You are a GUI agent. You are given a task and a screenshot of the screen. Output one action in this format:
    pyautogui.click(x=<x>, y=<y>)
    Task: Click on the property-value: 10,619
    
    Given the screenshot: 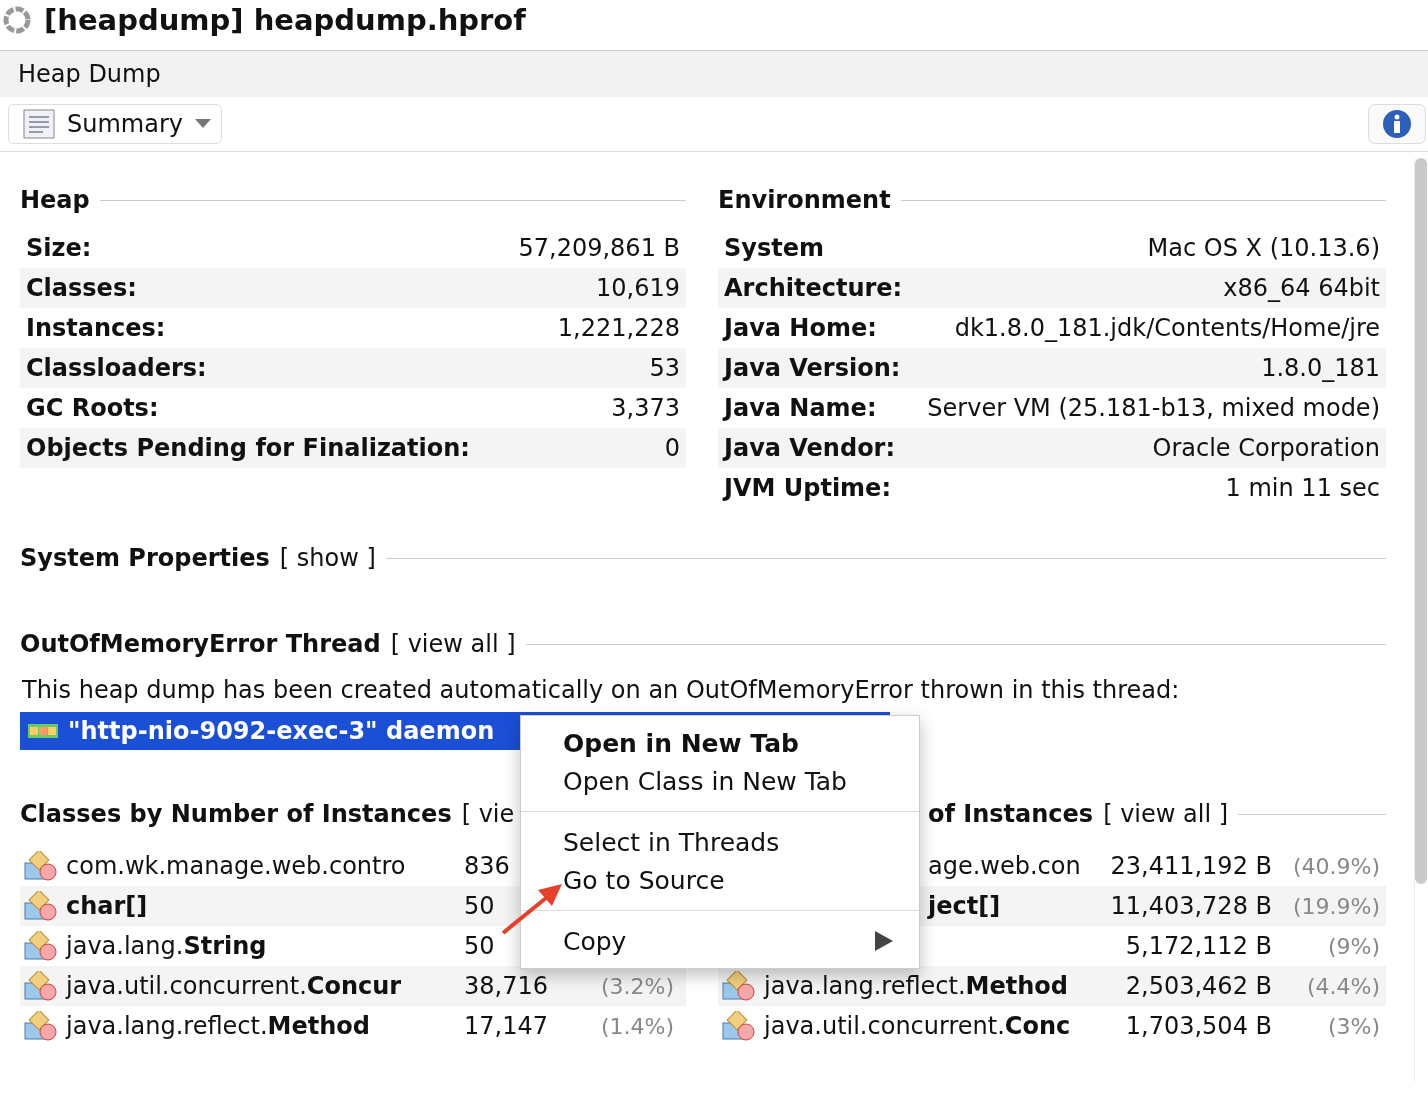 What is the action you would take?
    pyautogui.click(x=638, y=288)
    